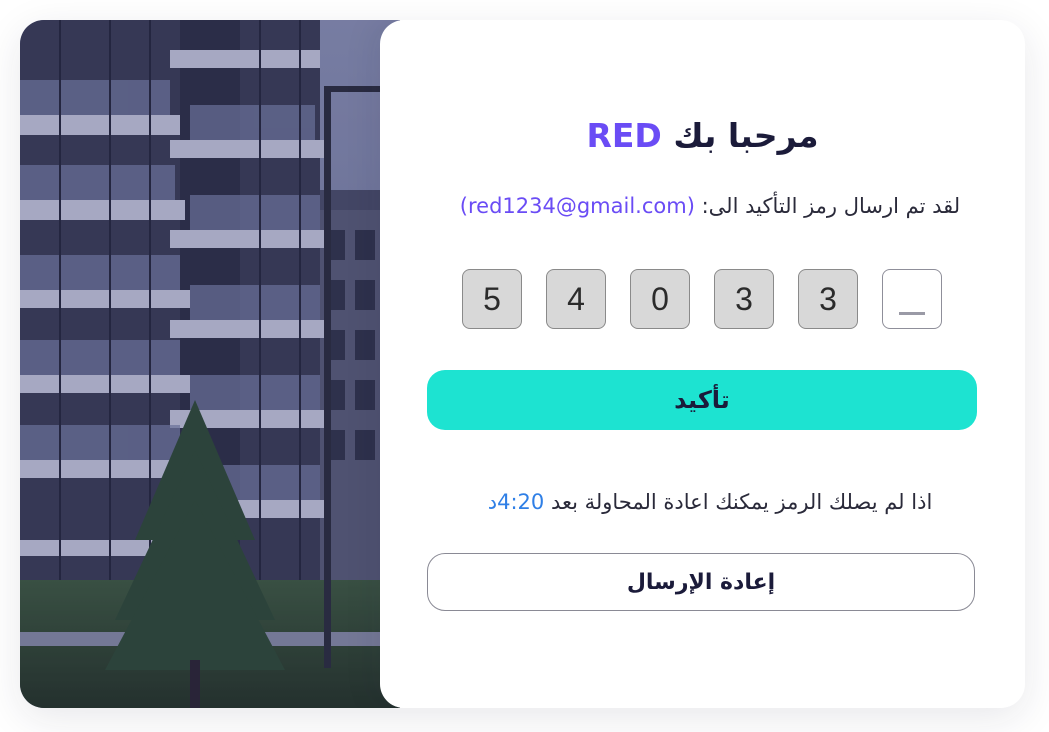 The width and height of the screenshot is (1049, 732). Describe the element at coordinates (744, 299) in the screenshot. I see `otp-digit-3: 3` at that location.